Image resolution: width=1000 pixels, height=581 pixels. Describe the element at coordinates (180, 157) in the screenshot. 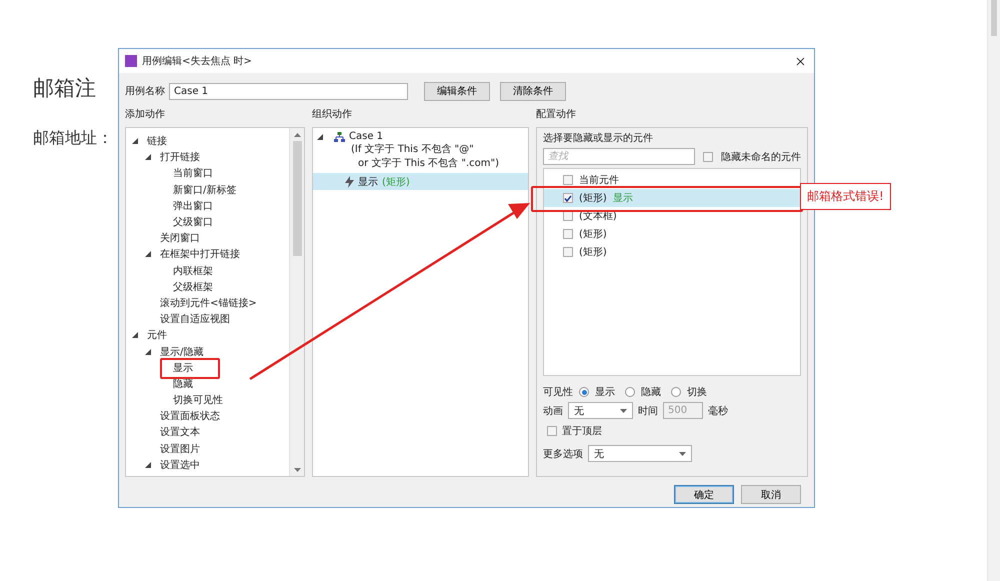

I see `tree-item: 打开链接` at that location.